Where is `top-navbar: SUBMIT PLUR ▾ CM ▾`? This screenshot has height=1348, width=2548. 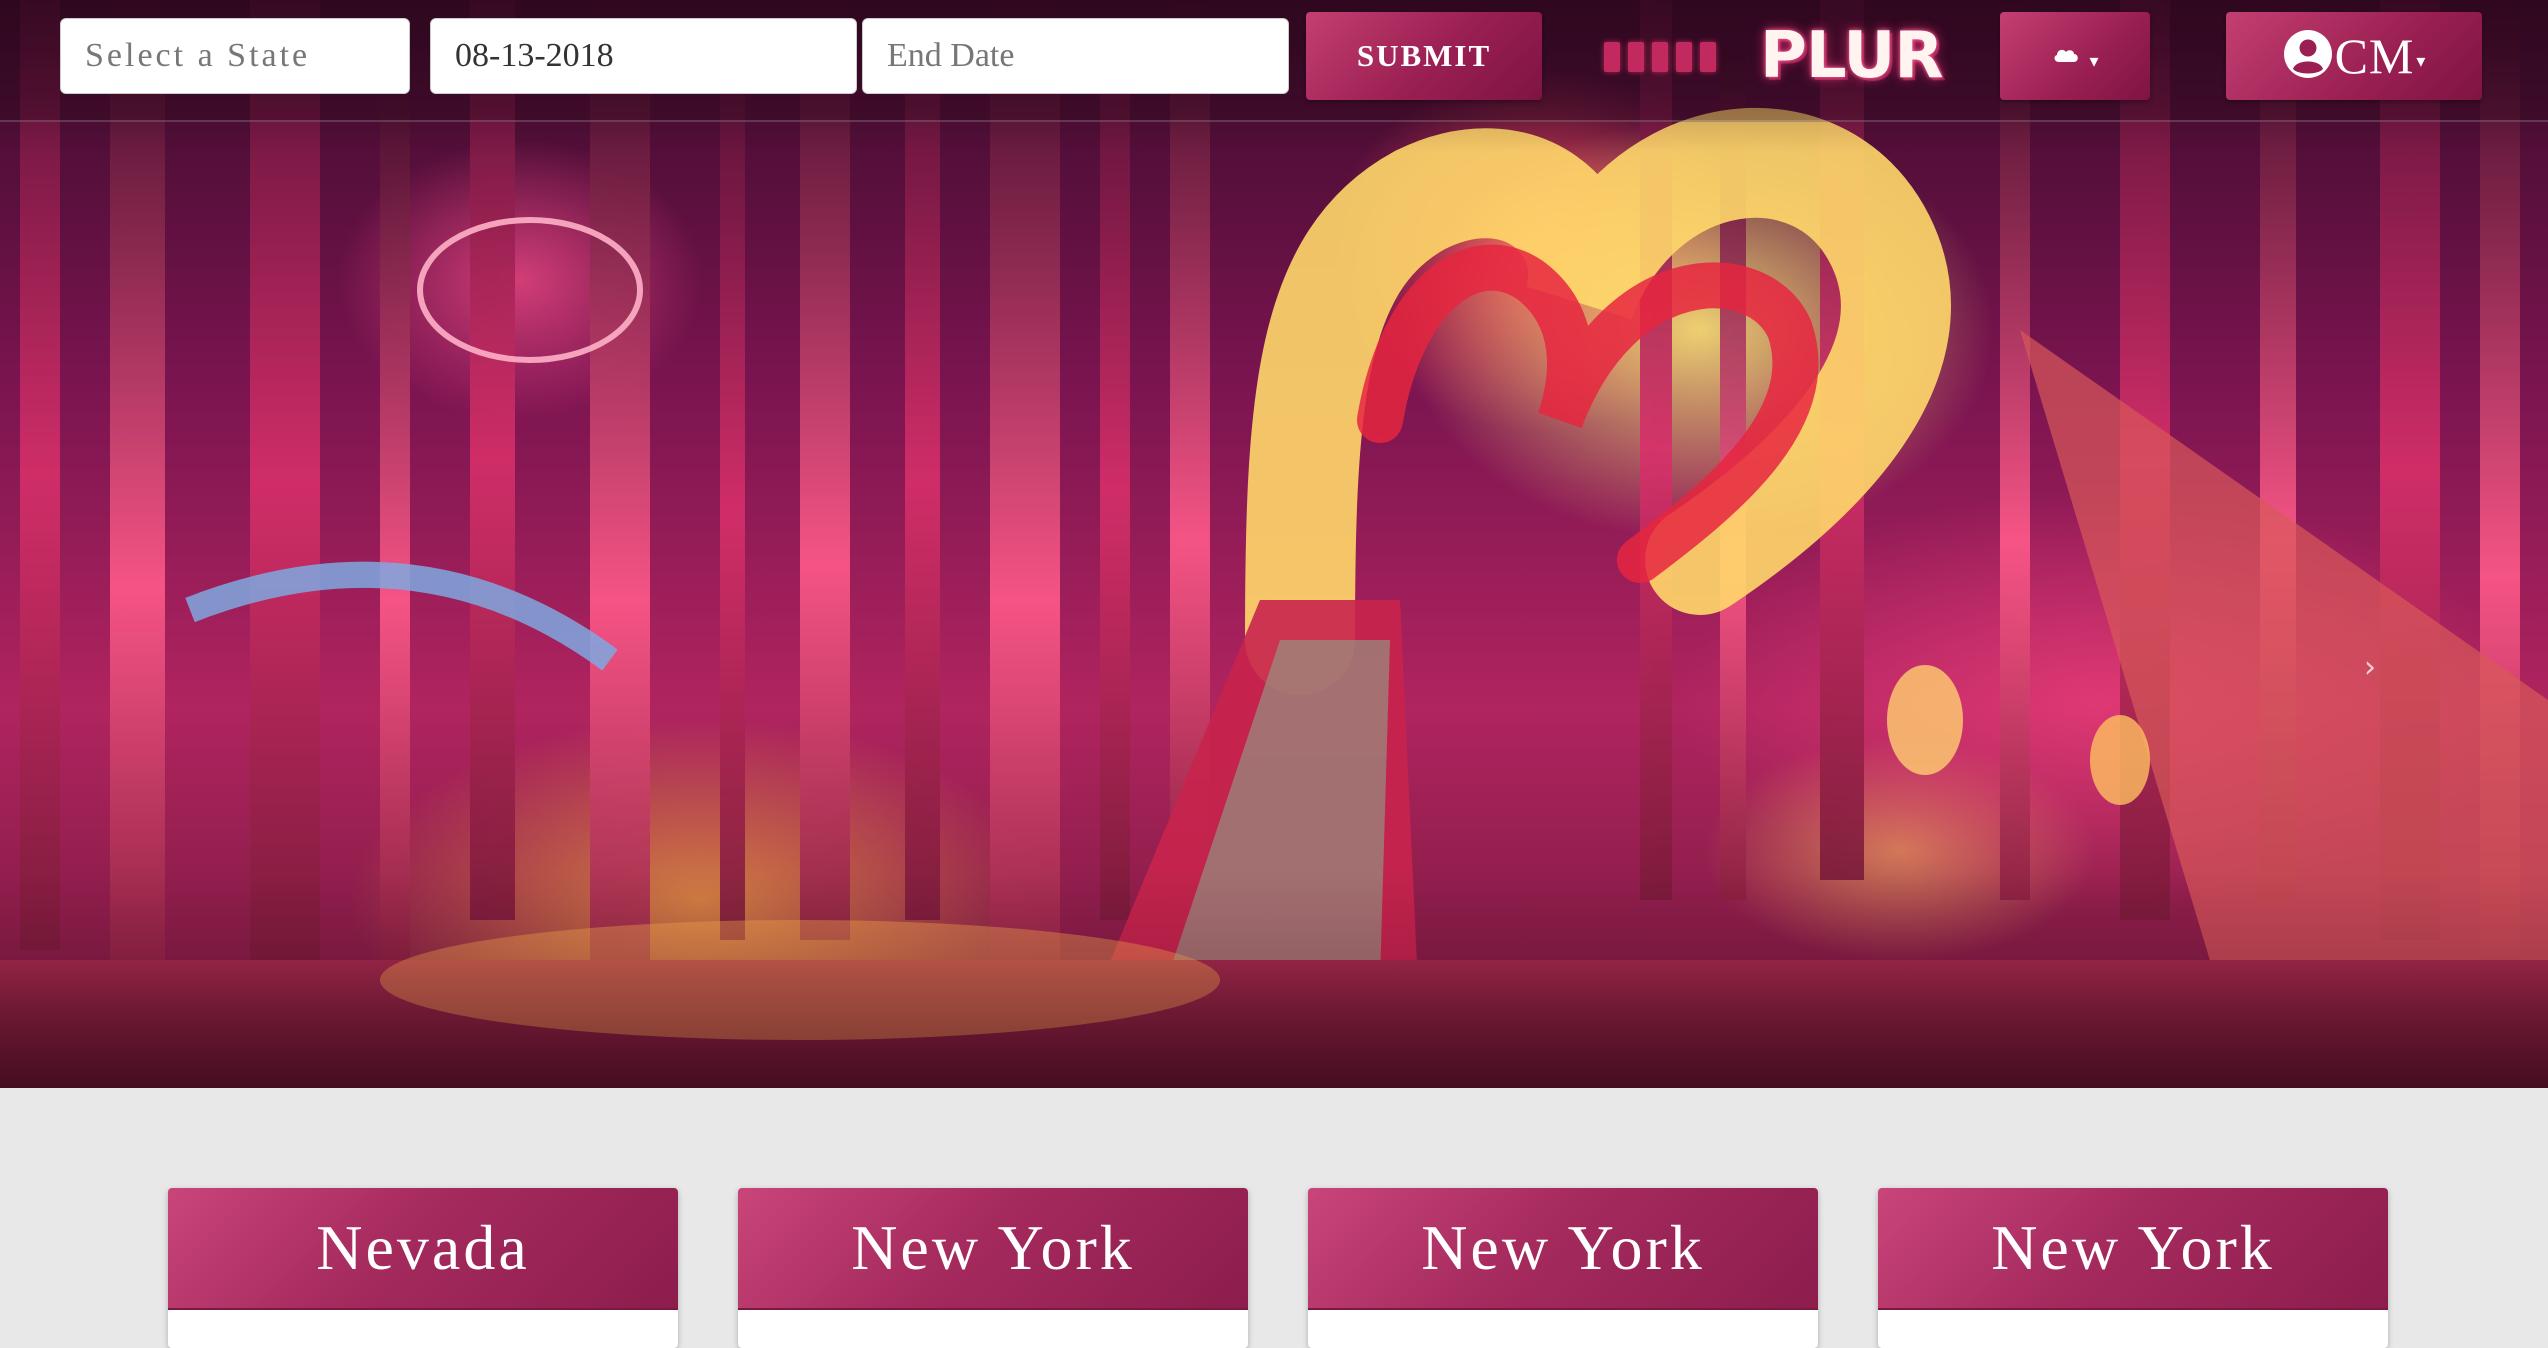 top-navbar: SUBMIT PLUR ▾ CM ▾ is located at coordinates (1274, 61).